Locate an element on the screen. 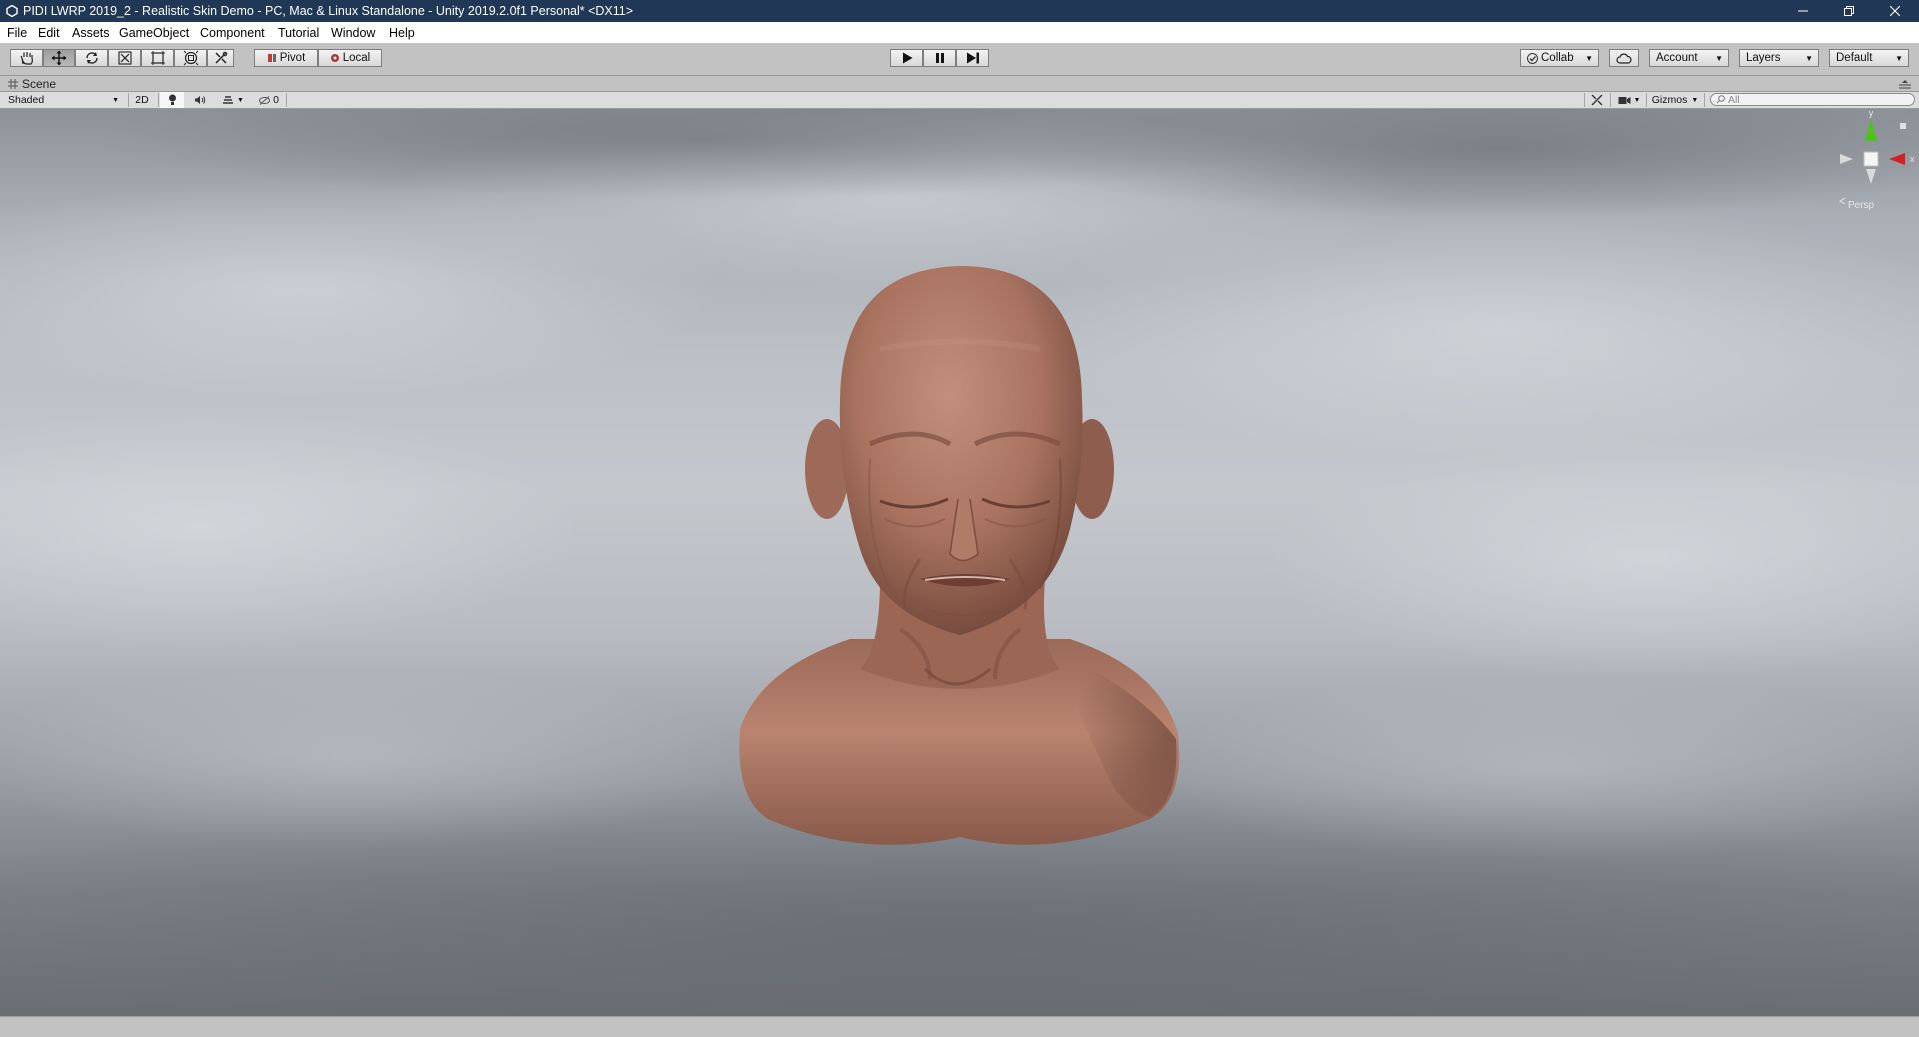 The height and width of the screenshot is (1037, 1919). rotate-tool-button is located at coordinates (91, 58).